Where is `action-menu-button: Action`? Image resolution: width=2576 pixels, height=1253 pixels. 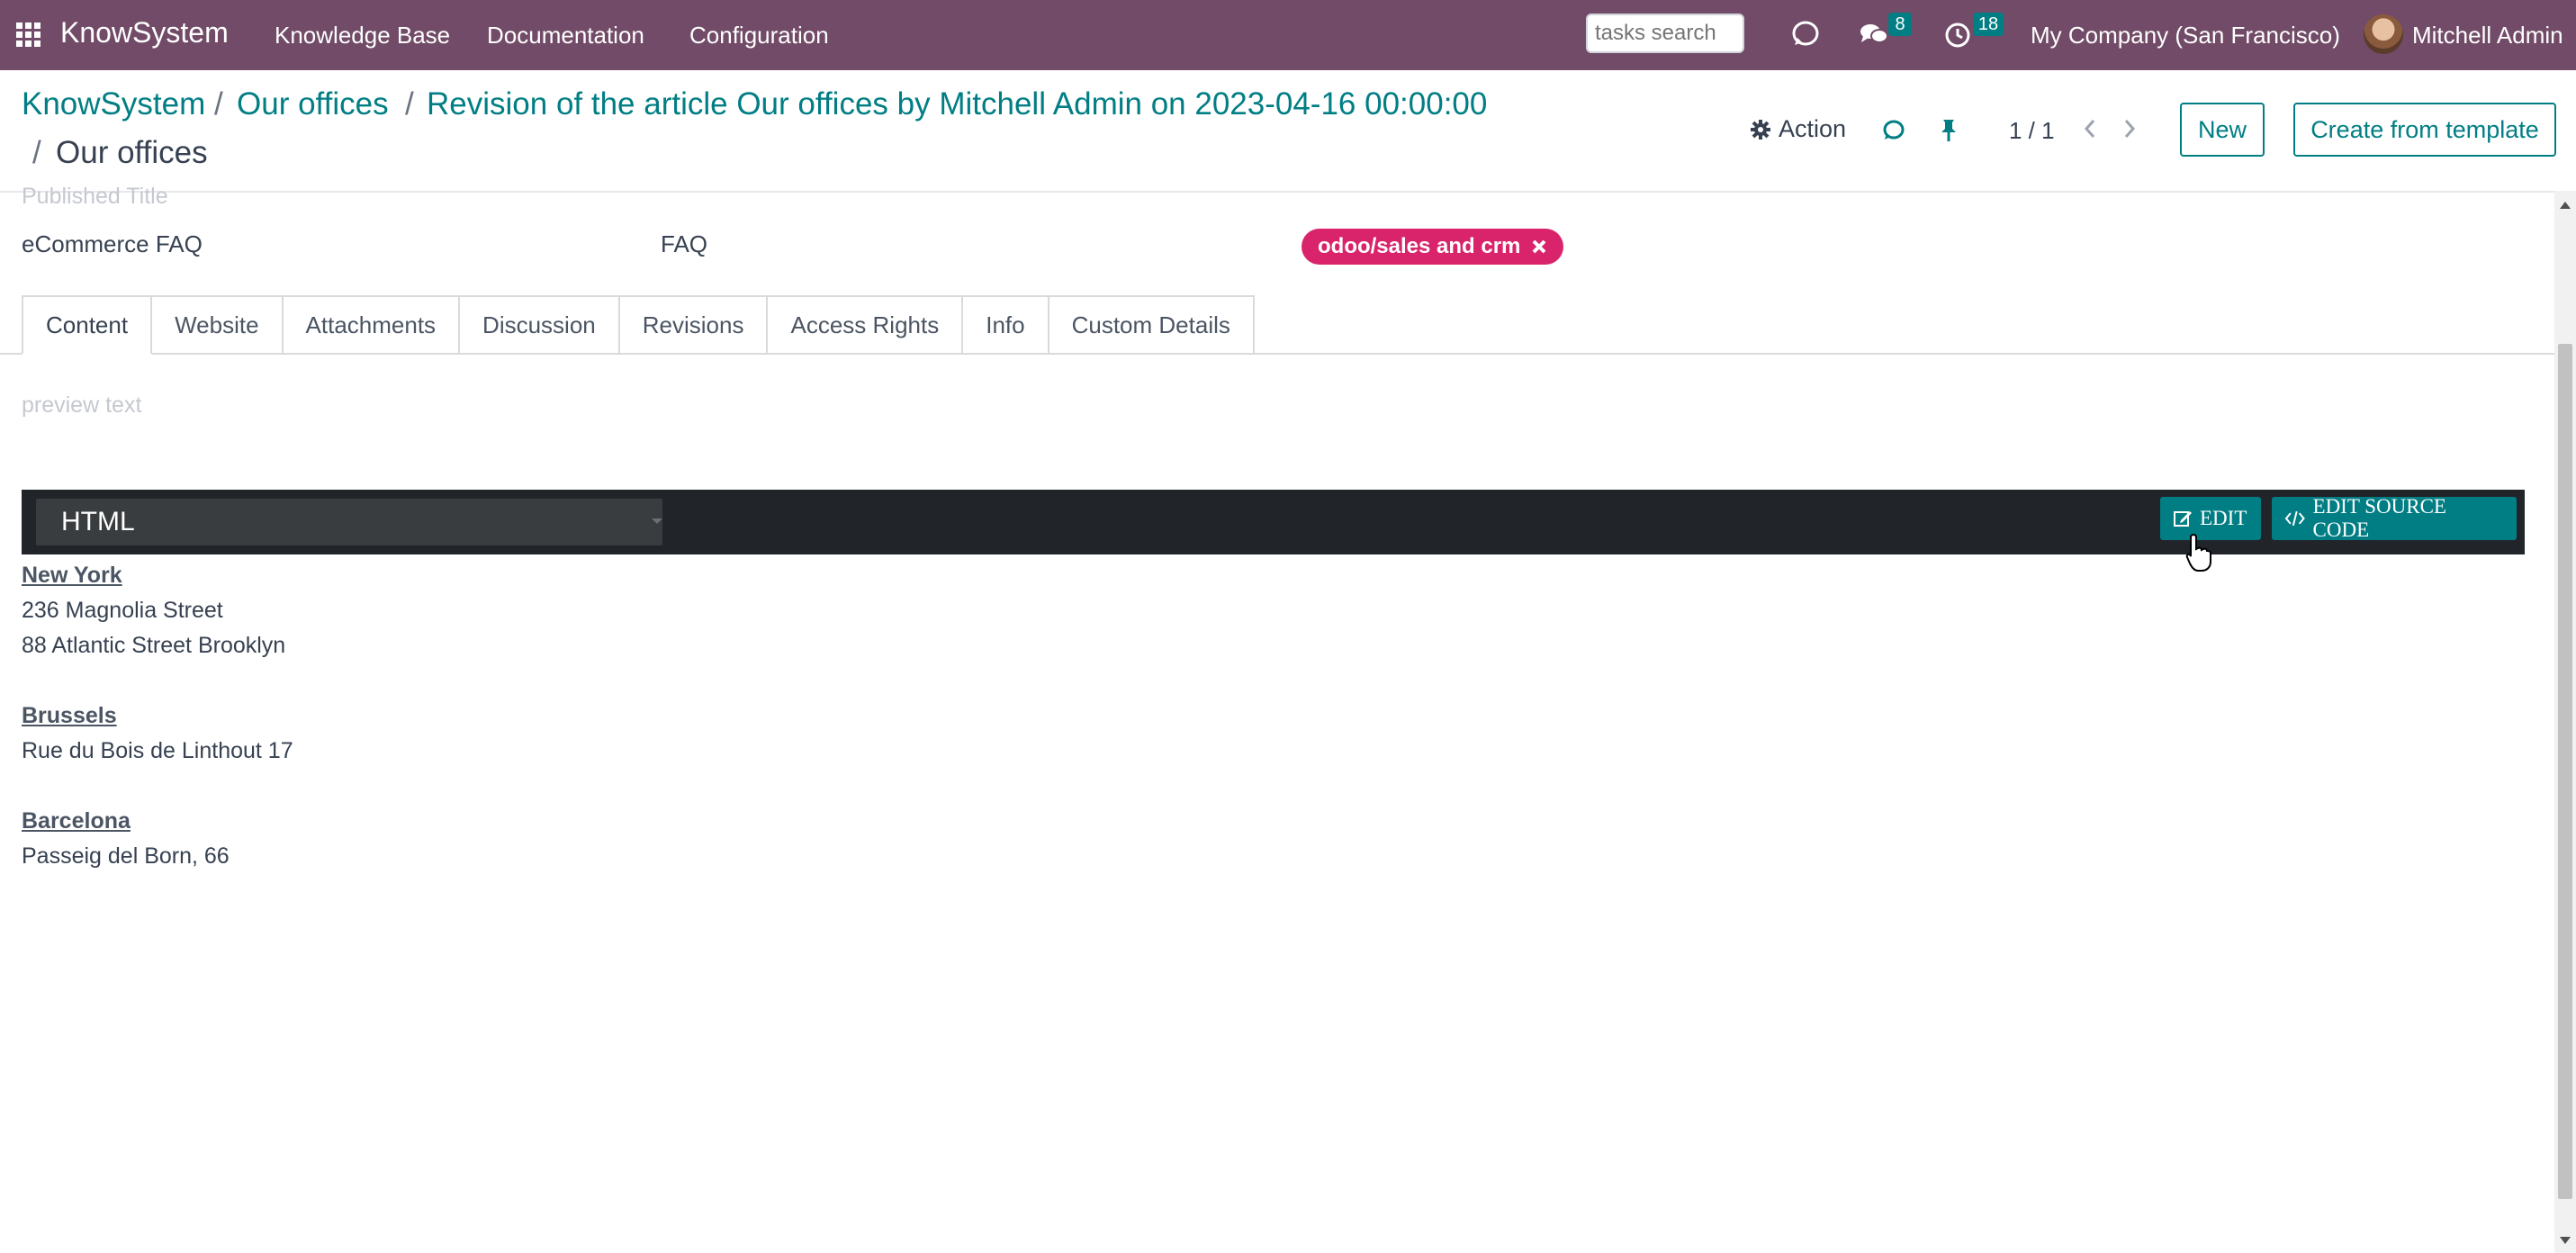
action-menu-button: Action is located at coordinates (1798, 129).